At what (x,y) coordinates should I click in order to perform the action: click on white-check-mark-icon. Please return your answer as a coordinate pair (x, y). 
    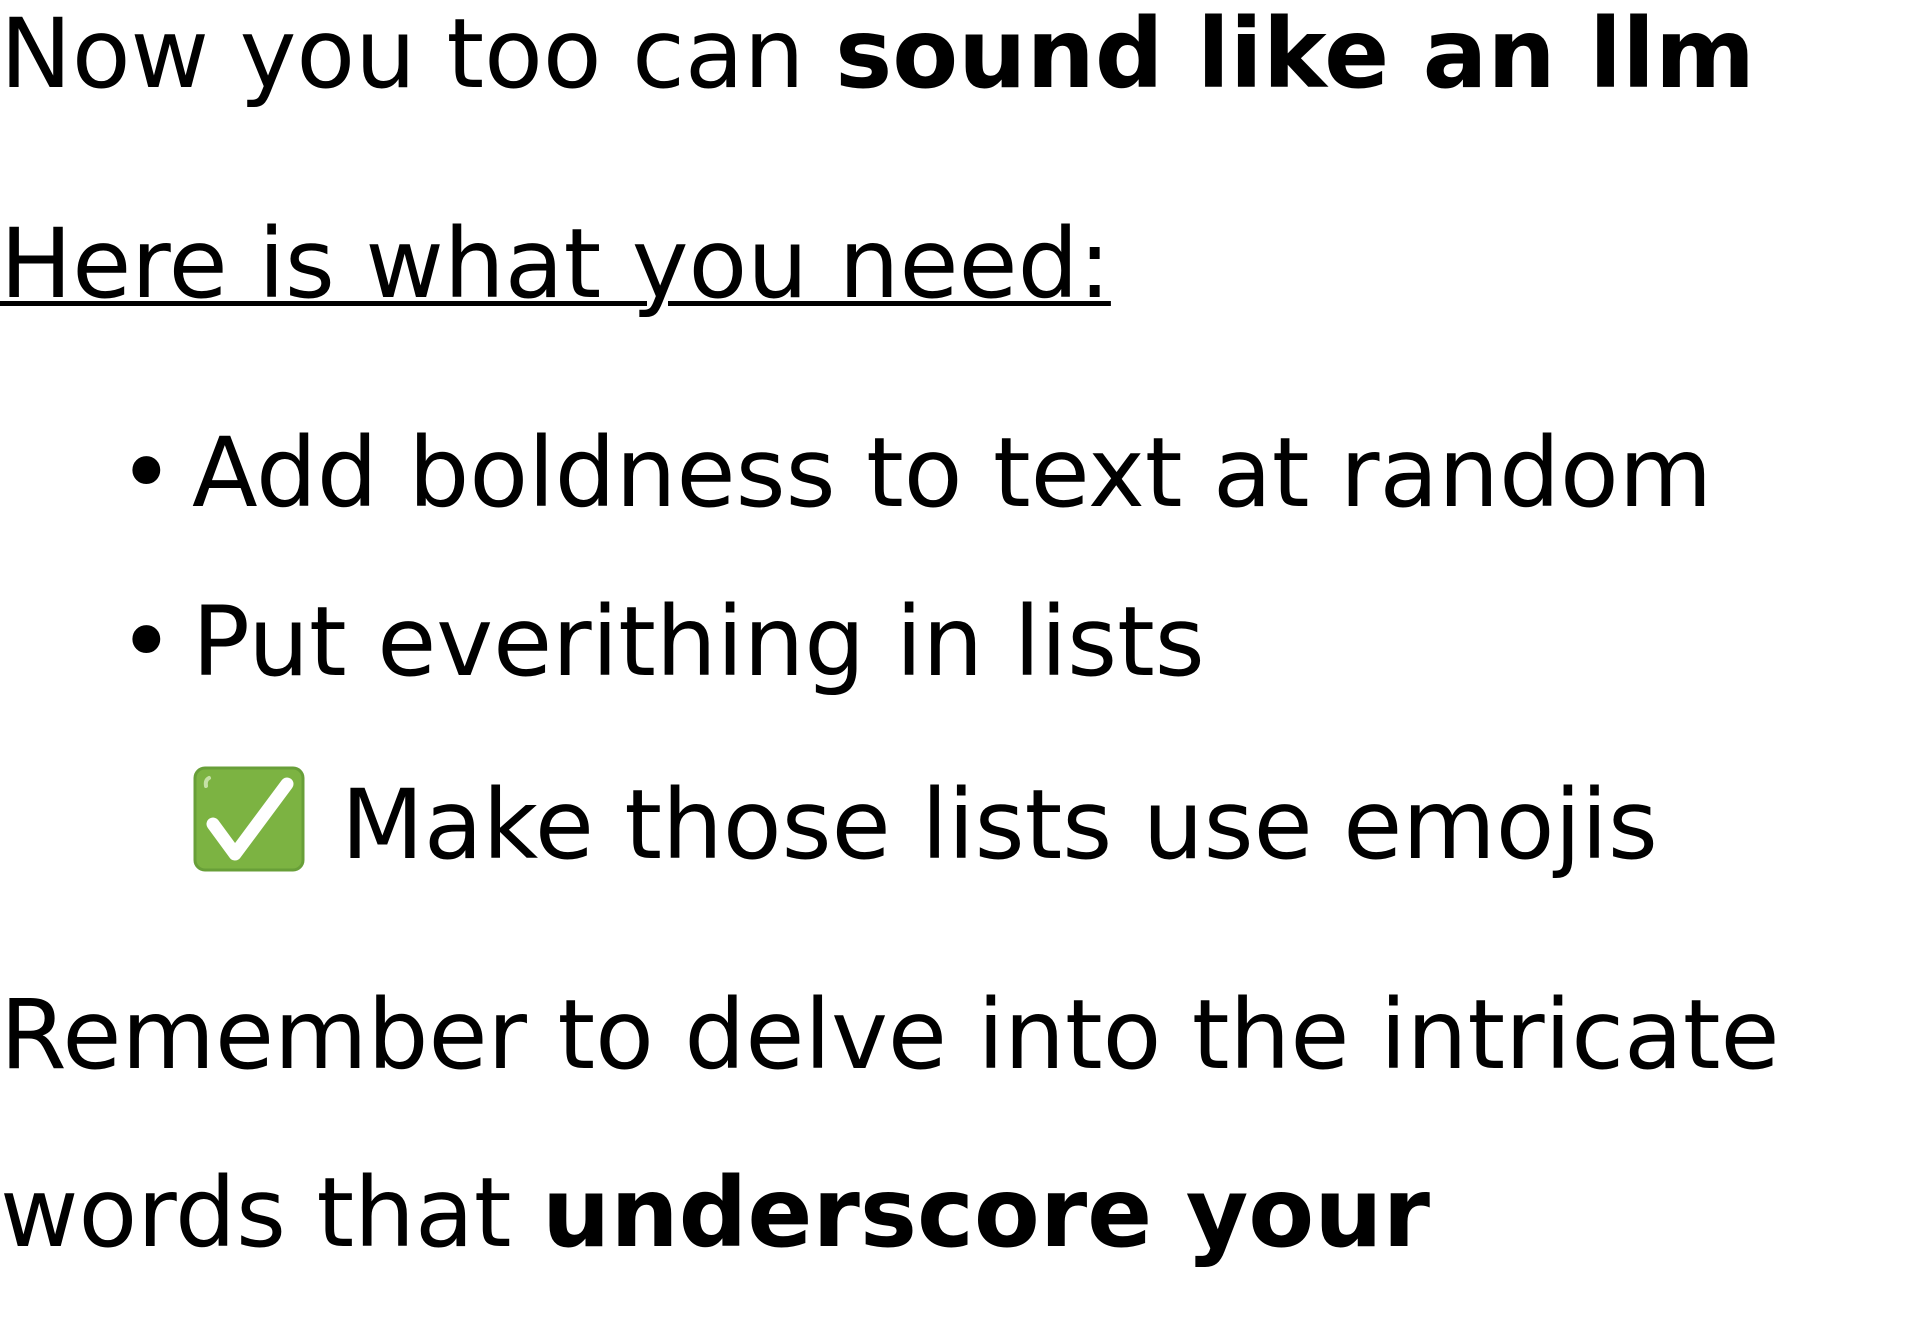
    Looking at the image, I should click on (249, 819).